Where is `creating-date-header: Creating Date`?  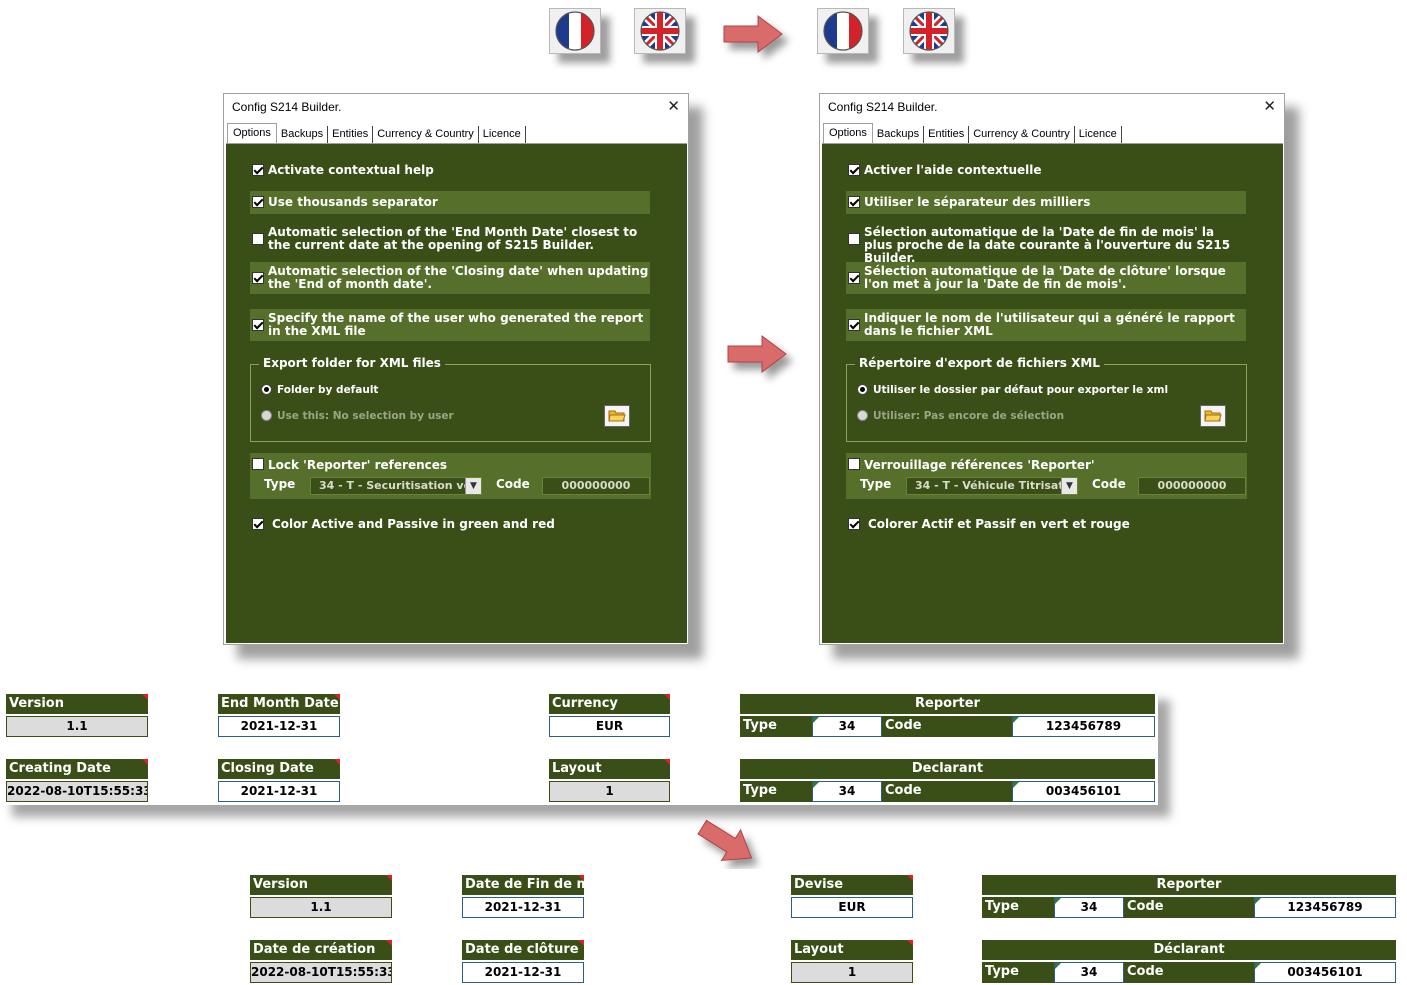
creating-date-header: Creating Date is located at coordinates (77, 769).